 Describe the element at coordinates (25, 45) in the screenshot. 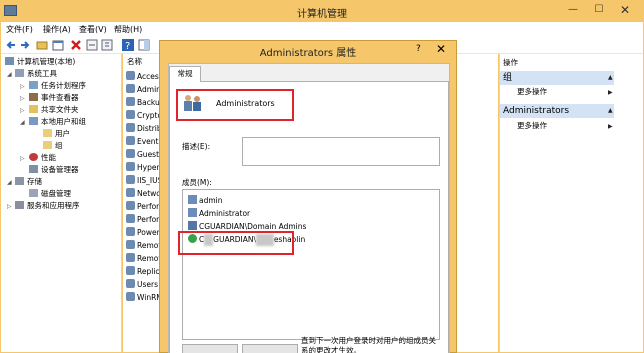

I see `forward-icon` at that location.